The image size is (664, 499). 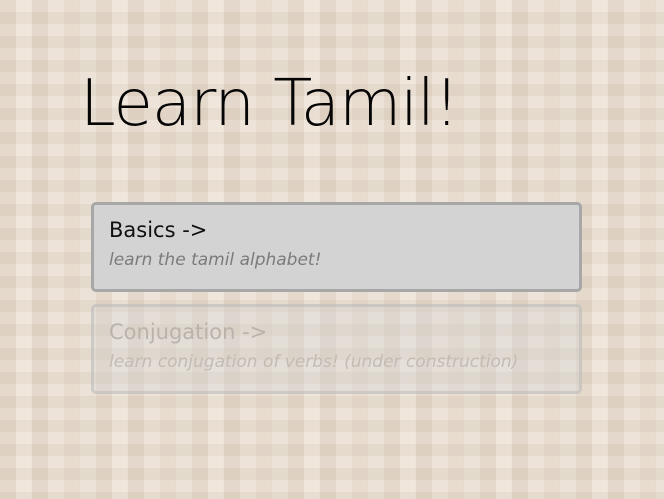 What do you see at coordinates (336, 247) in the screenshot?
I see `basics-lesson-card: Basics -> learn the tamil alphabet!` at bounding box center [336, 247].